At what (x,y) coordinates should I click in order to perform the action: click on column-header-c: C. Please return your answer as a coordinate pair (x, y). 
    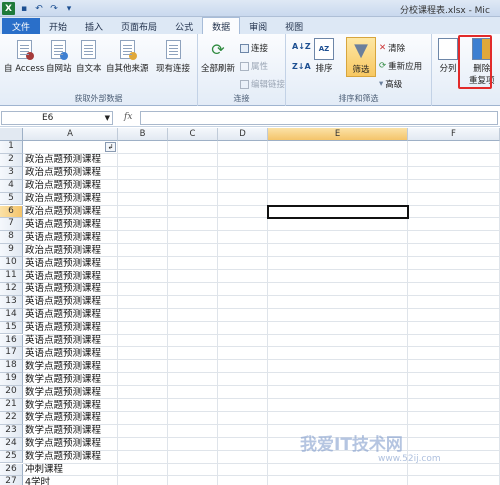
    Looking at the image, I should click on (193, 134).